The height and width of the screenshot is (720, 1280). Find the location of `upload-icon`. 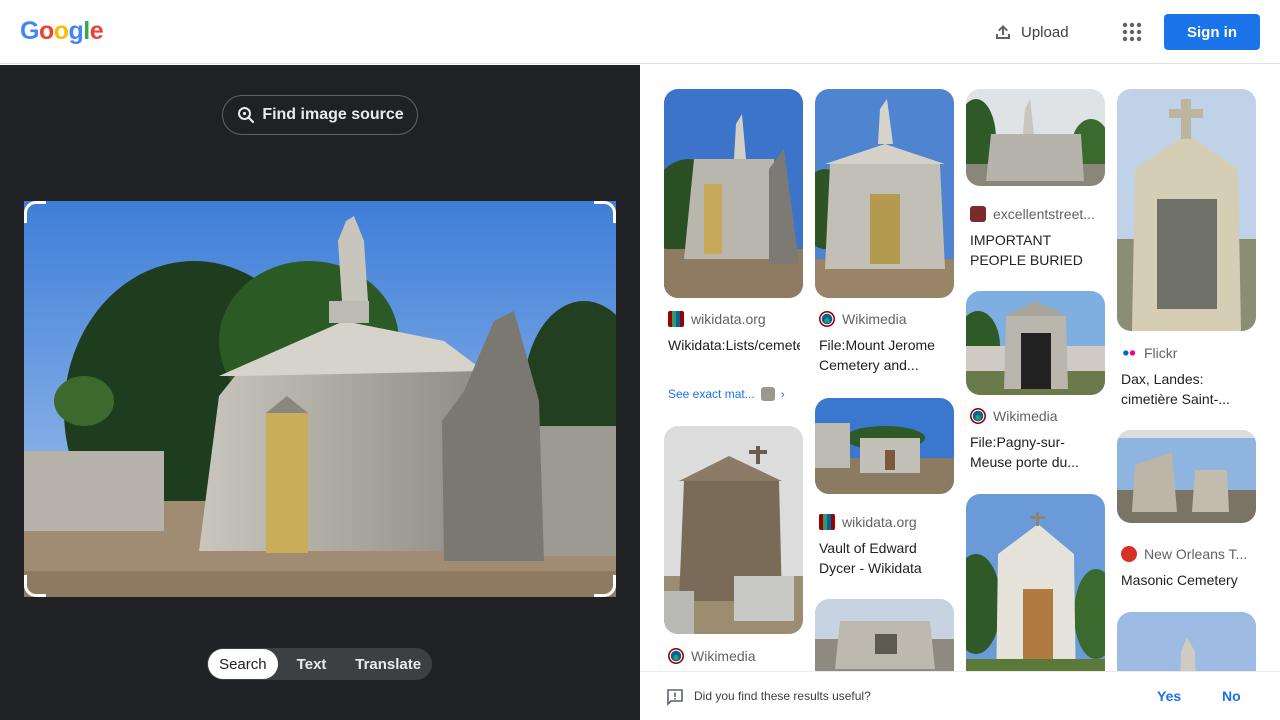

upload-icon is located at coordinates (1003, 32).